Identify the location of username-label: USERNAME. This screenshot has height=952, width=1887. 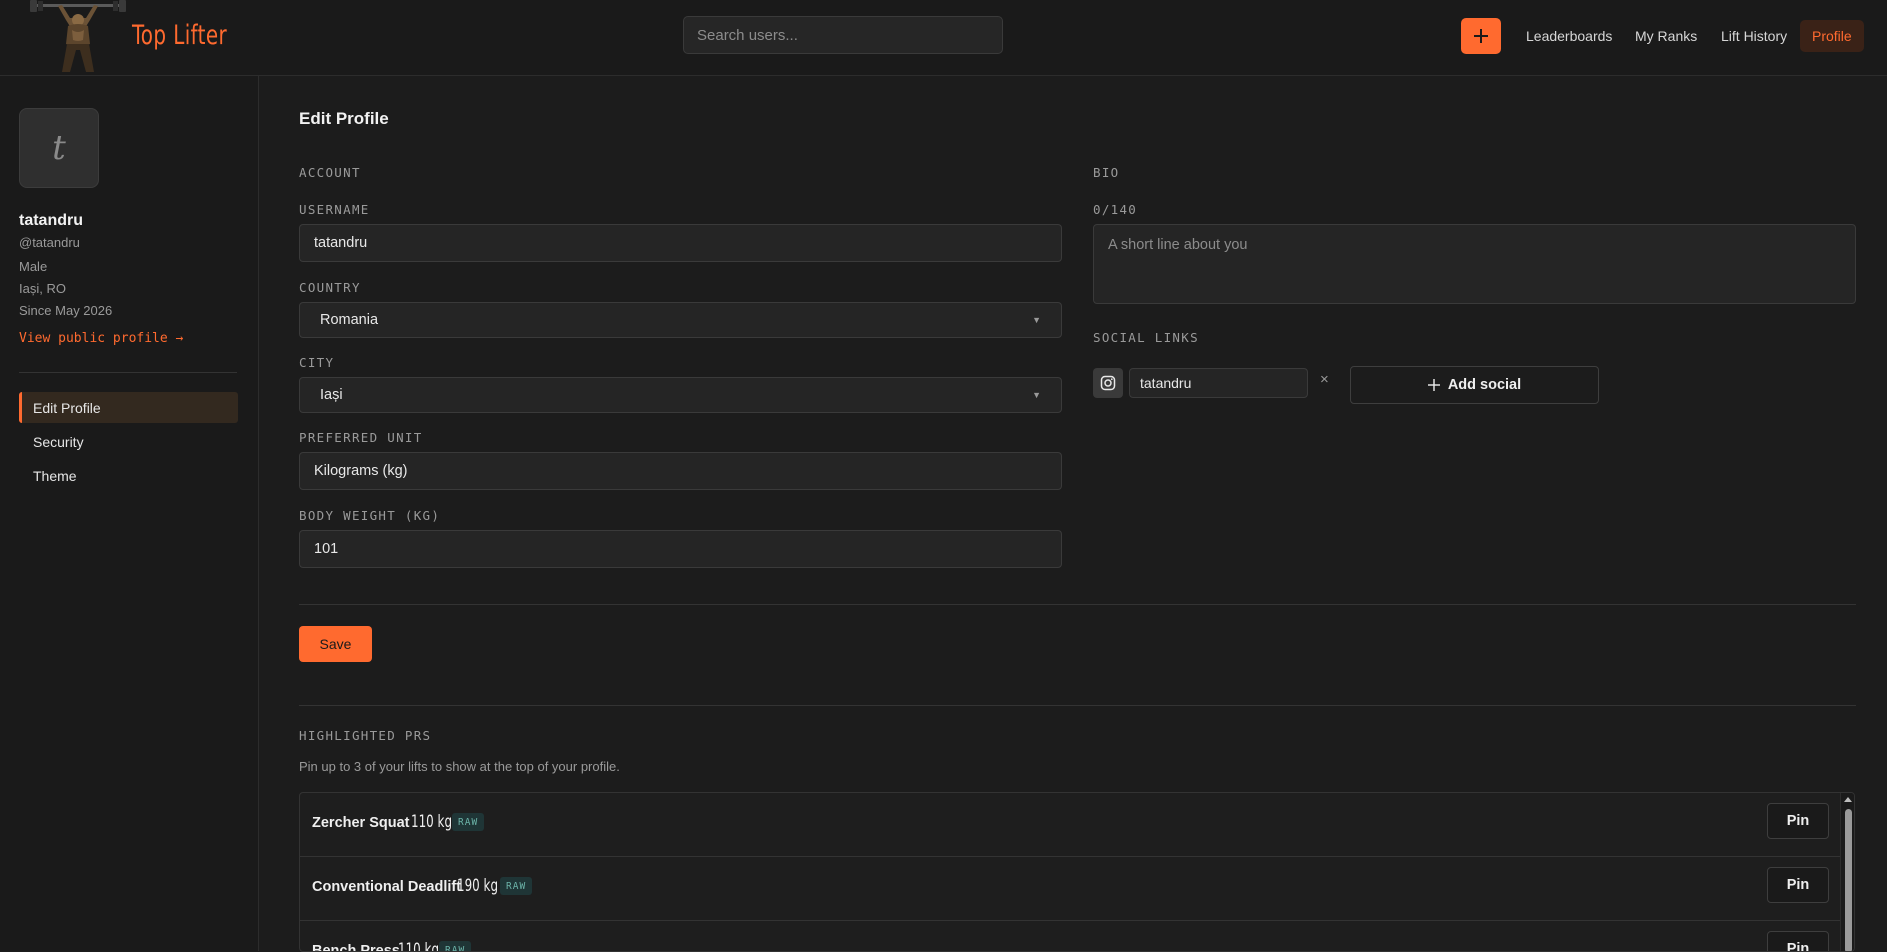
(334, 209).